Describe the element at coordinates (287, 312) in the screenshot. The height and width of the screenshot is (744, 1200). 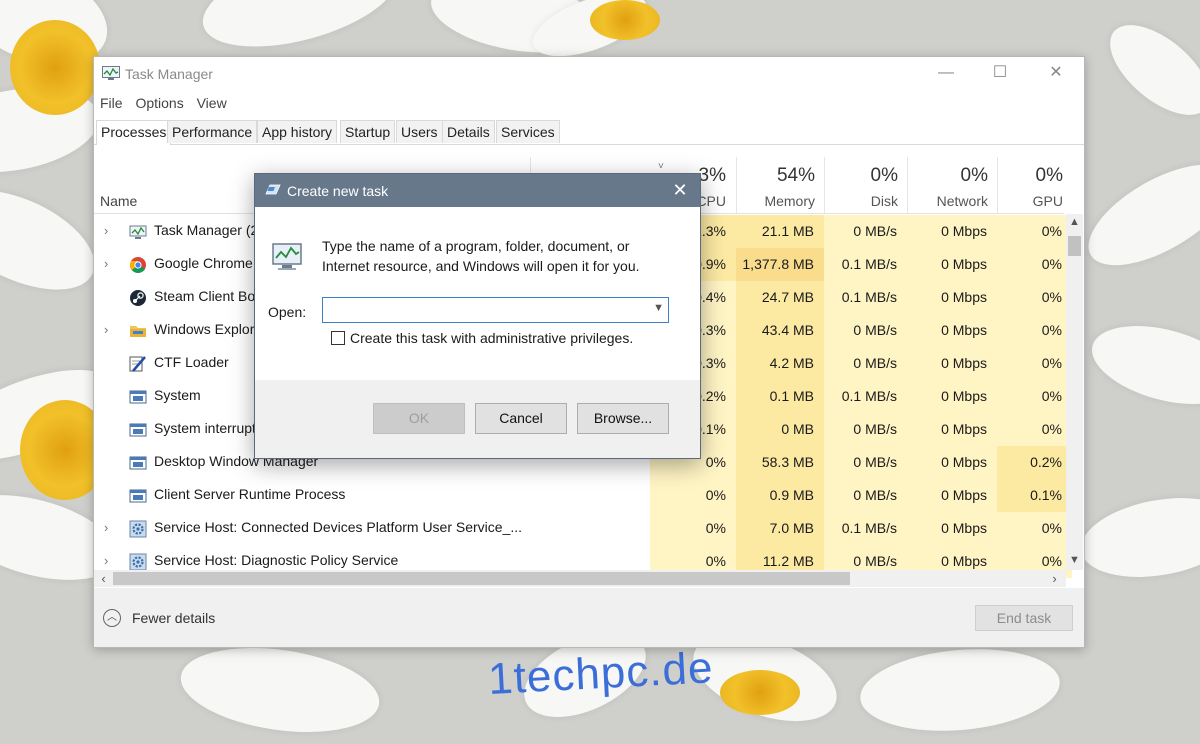
I see `open-label: Open:` at that location.